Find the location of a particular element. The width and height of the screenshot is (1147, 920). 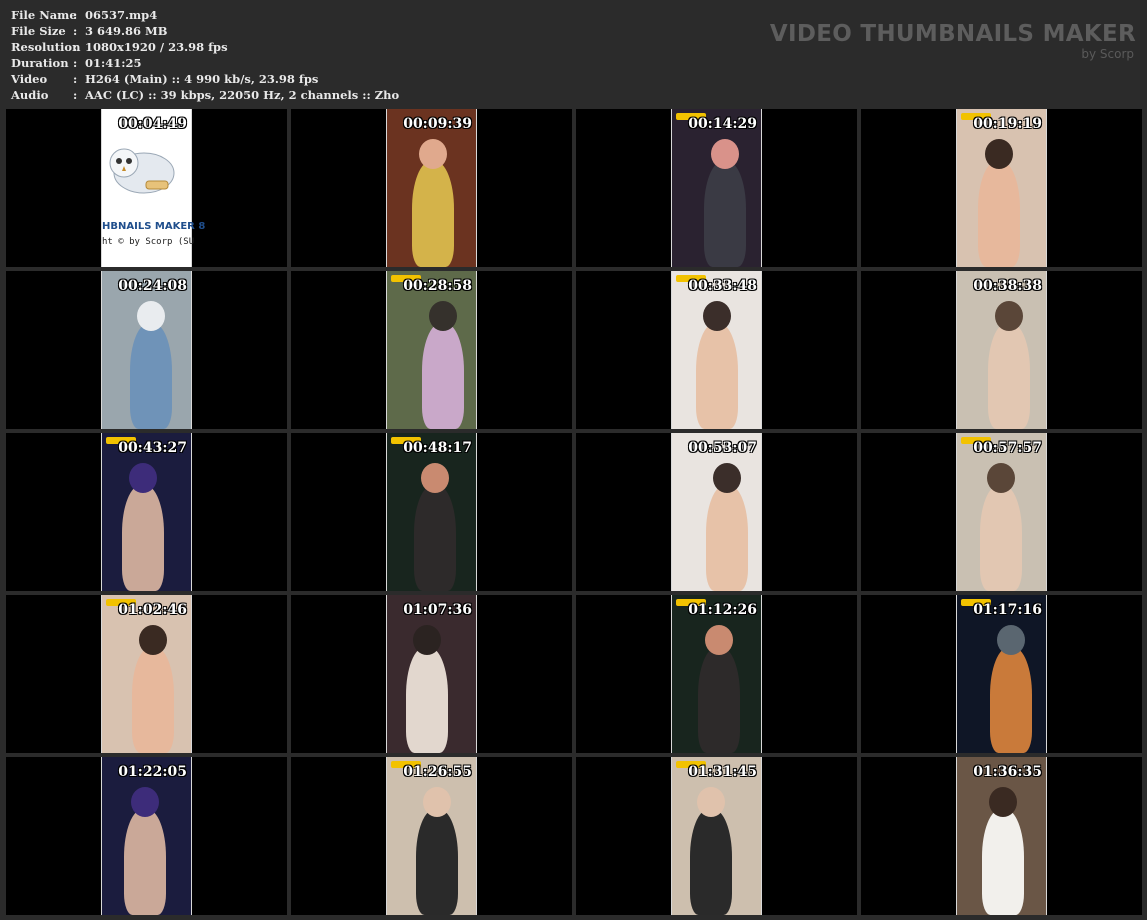

owl-icon is located at coordinates (141, 172).